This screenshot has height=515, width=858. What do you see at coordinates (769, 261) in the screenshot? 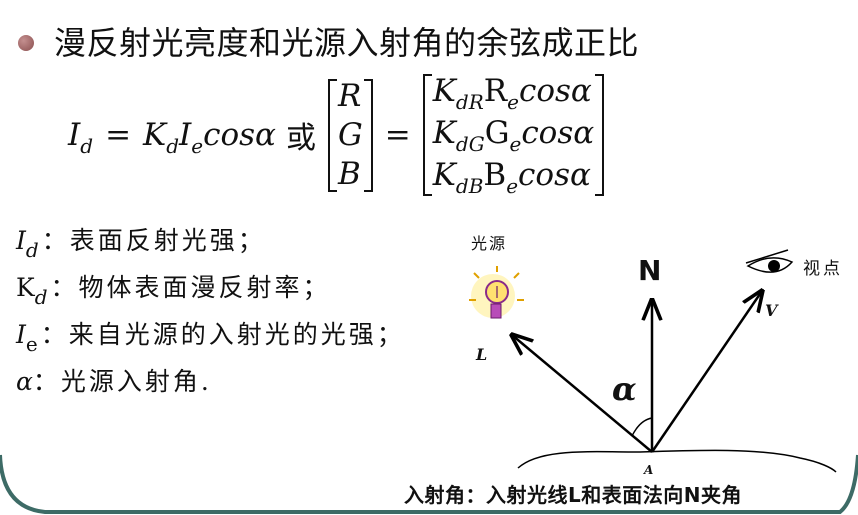
I see `eye-icon` at bounding box center [769, 261].